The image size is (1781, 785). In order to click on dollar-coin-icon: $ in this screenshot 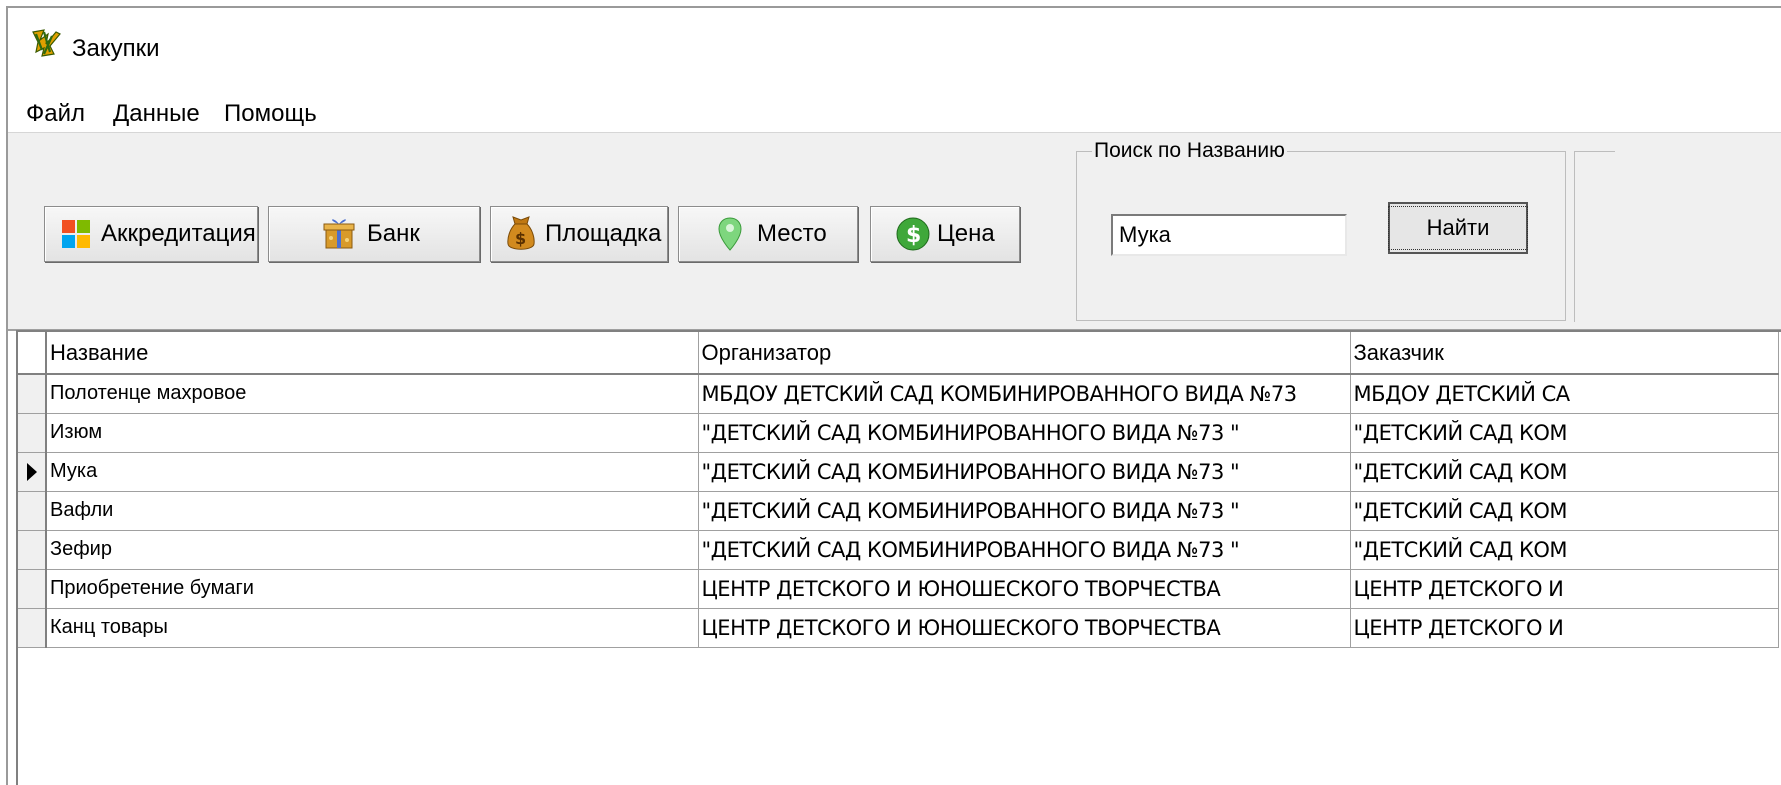, I will do `click(913, 234)`.